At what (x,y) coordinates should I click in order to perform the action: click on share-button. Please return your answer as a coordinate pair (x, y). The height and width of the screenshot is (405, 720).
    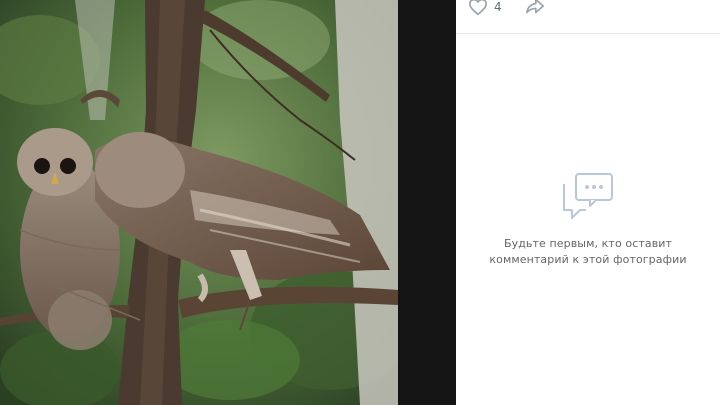
    Looking at the image, I should click on (535, 8).